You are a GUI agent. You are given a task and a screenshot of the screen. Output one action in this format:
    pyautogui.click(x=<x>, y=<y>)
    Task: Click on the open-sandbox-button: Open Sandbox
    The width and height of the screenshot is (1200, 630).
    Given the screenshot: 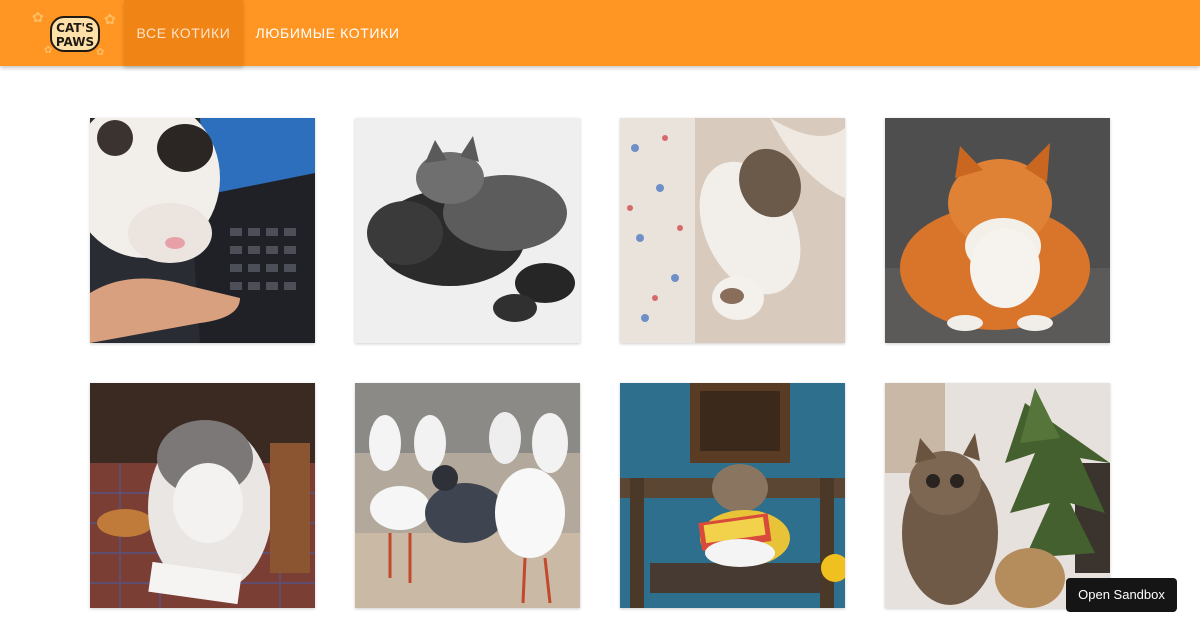 What is the action you would take?
    pyautogui.click(x=1121, y=595)
    